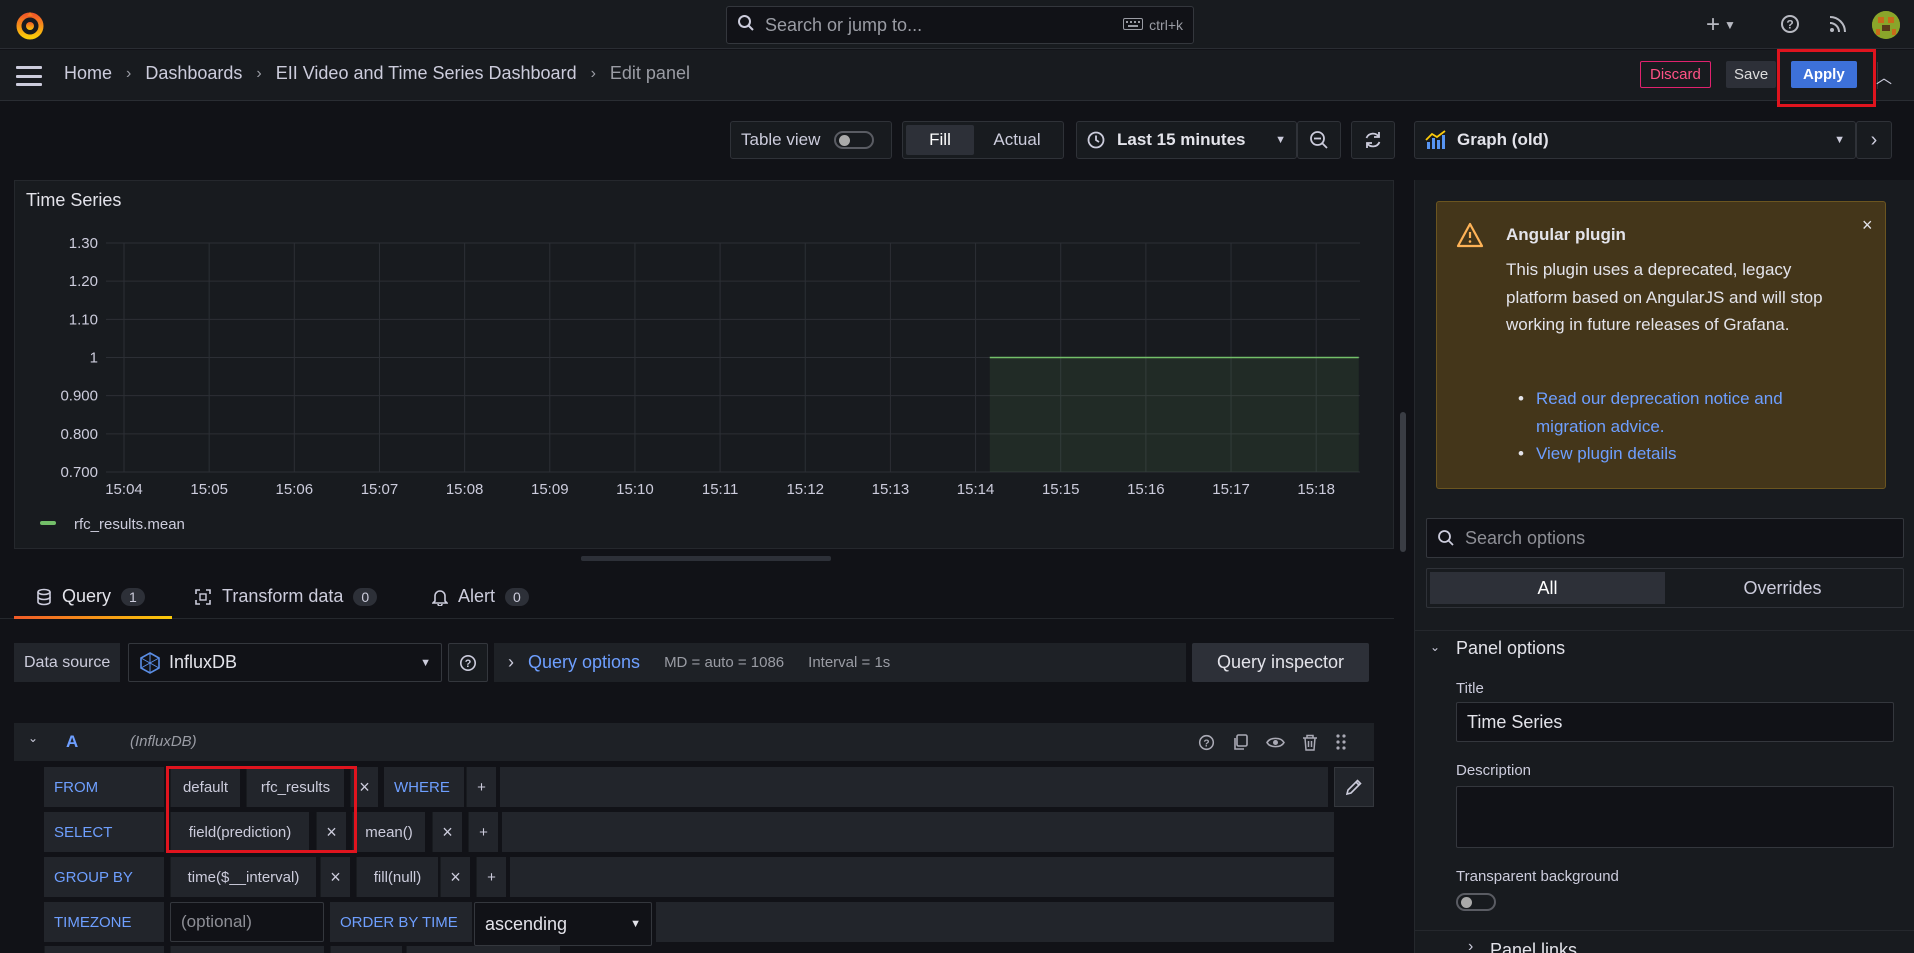  Describe the element at coordinates (29, 76) in the screenshot. I see `menu-icon` at that location.